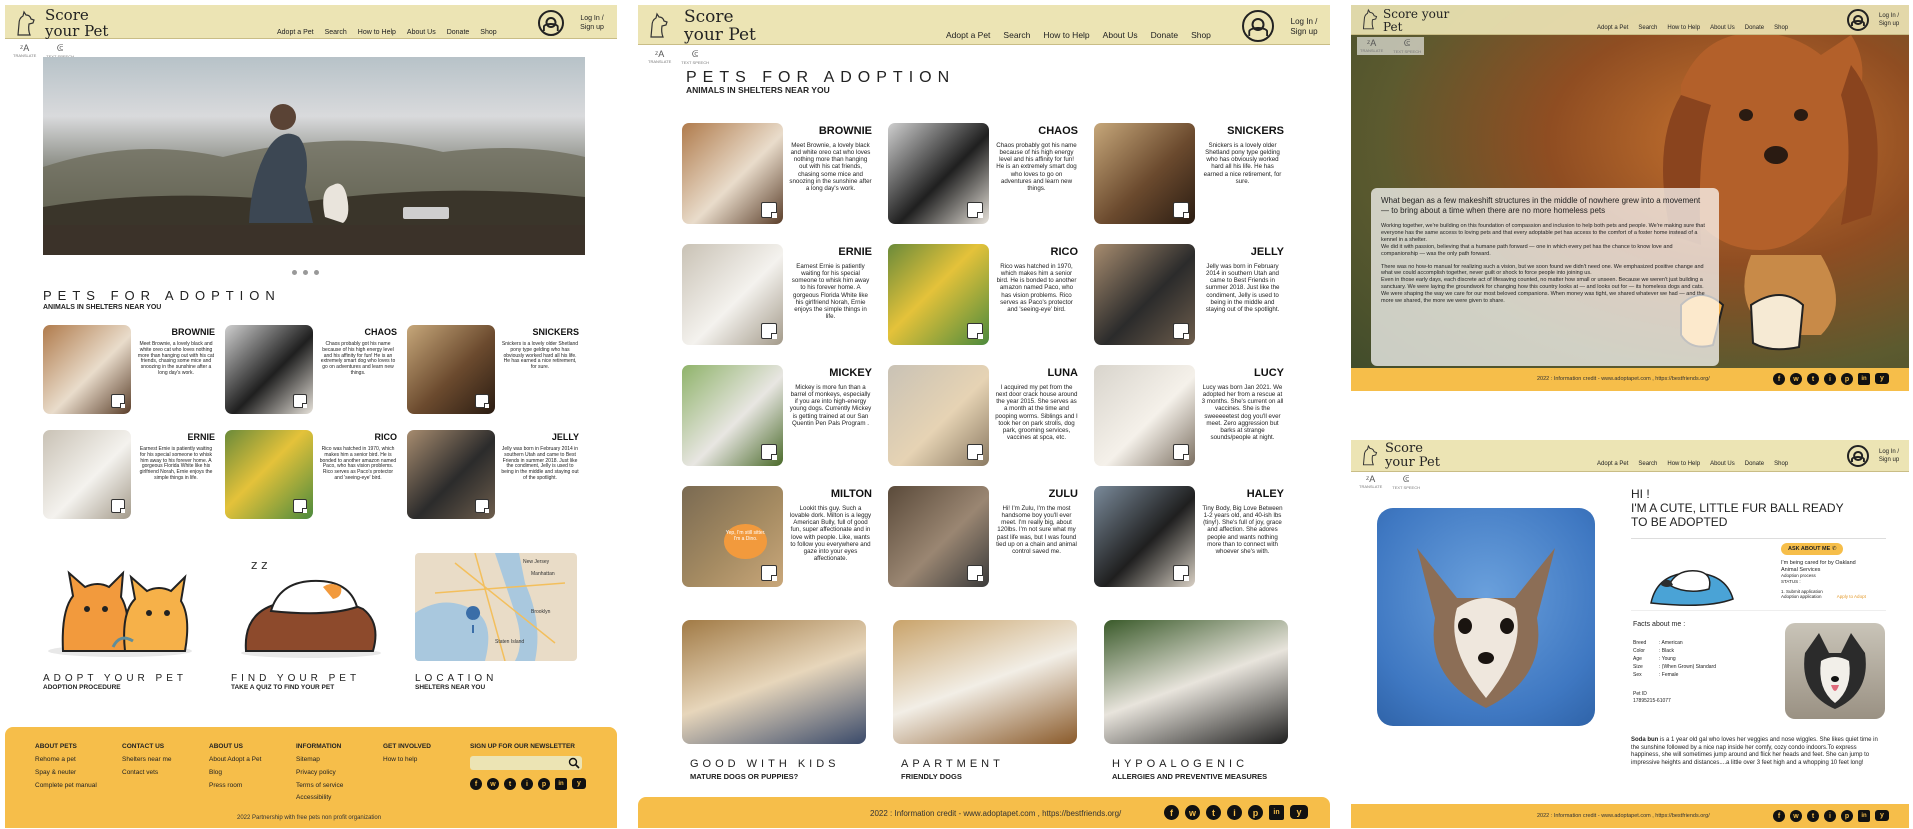 Image resolution: width=1913 pixels, height=829 pixels. Describe the element at coordinates (1851, 596) in the screenshot. I see `apply-link: Apply to Adopt` at that location.